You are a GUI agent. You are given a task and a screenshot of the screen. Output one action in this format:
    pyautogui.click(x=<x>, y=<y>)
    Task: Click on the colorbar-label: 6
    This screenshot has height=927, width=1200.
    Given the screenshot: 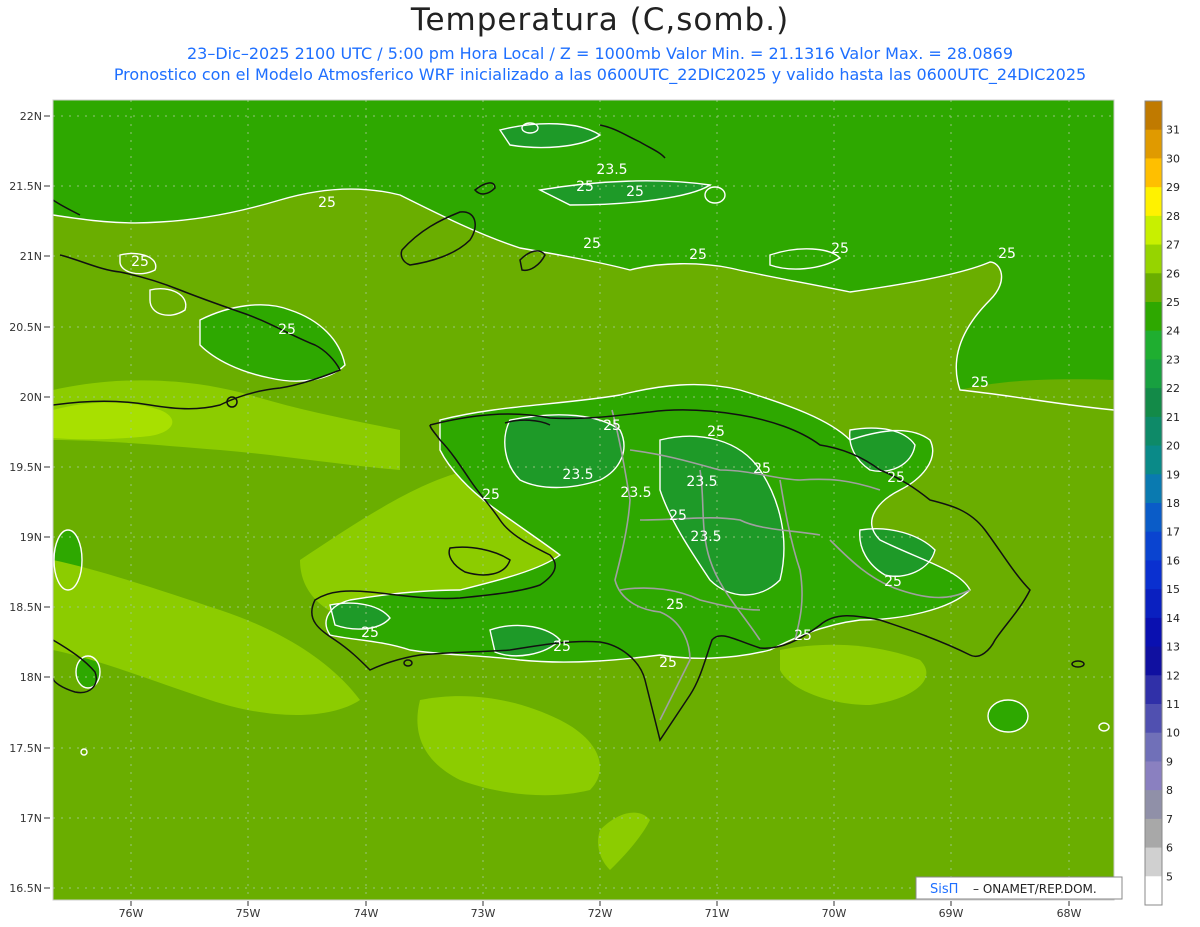 What is the action you would take?
    pyautogui.click(x=1169, y=848)
    